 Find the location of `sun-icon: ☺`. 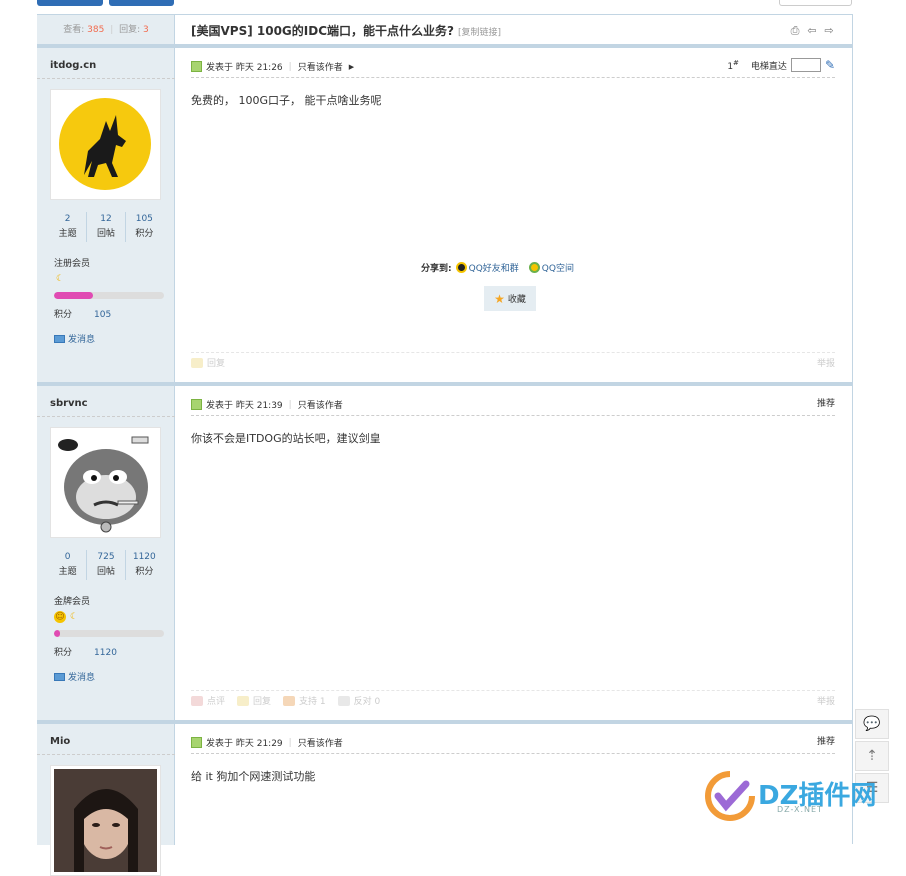

sun-icon: ☺ is located at coordinates (60, 617).